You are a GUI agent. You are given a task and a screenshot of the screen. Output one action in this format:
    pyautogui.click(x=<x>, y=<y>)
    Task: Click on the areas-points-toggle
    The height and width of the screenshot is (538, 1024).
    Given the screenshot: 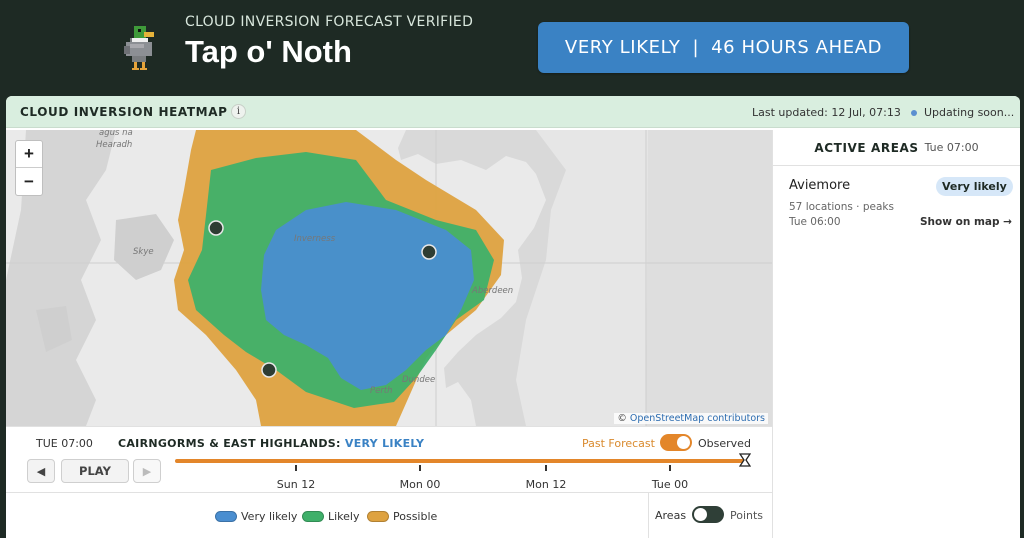 What is the action you would take?
    pyautogui.click(x=708, y=514)
    